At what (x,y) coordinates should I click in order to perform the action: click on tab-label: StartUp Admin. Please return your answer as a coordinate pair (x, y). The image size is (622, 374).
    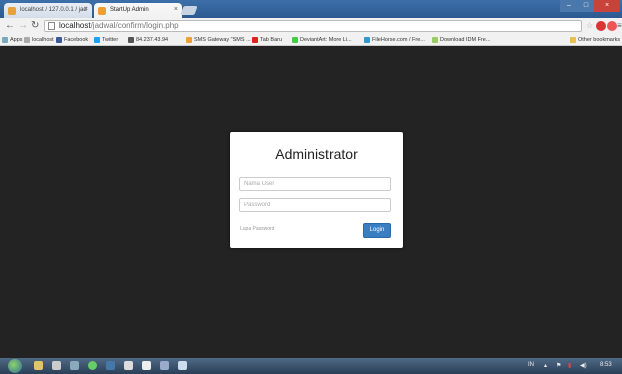
    Looking at the image, I should click on (129, 10).